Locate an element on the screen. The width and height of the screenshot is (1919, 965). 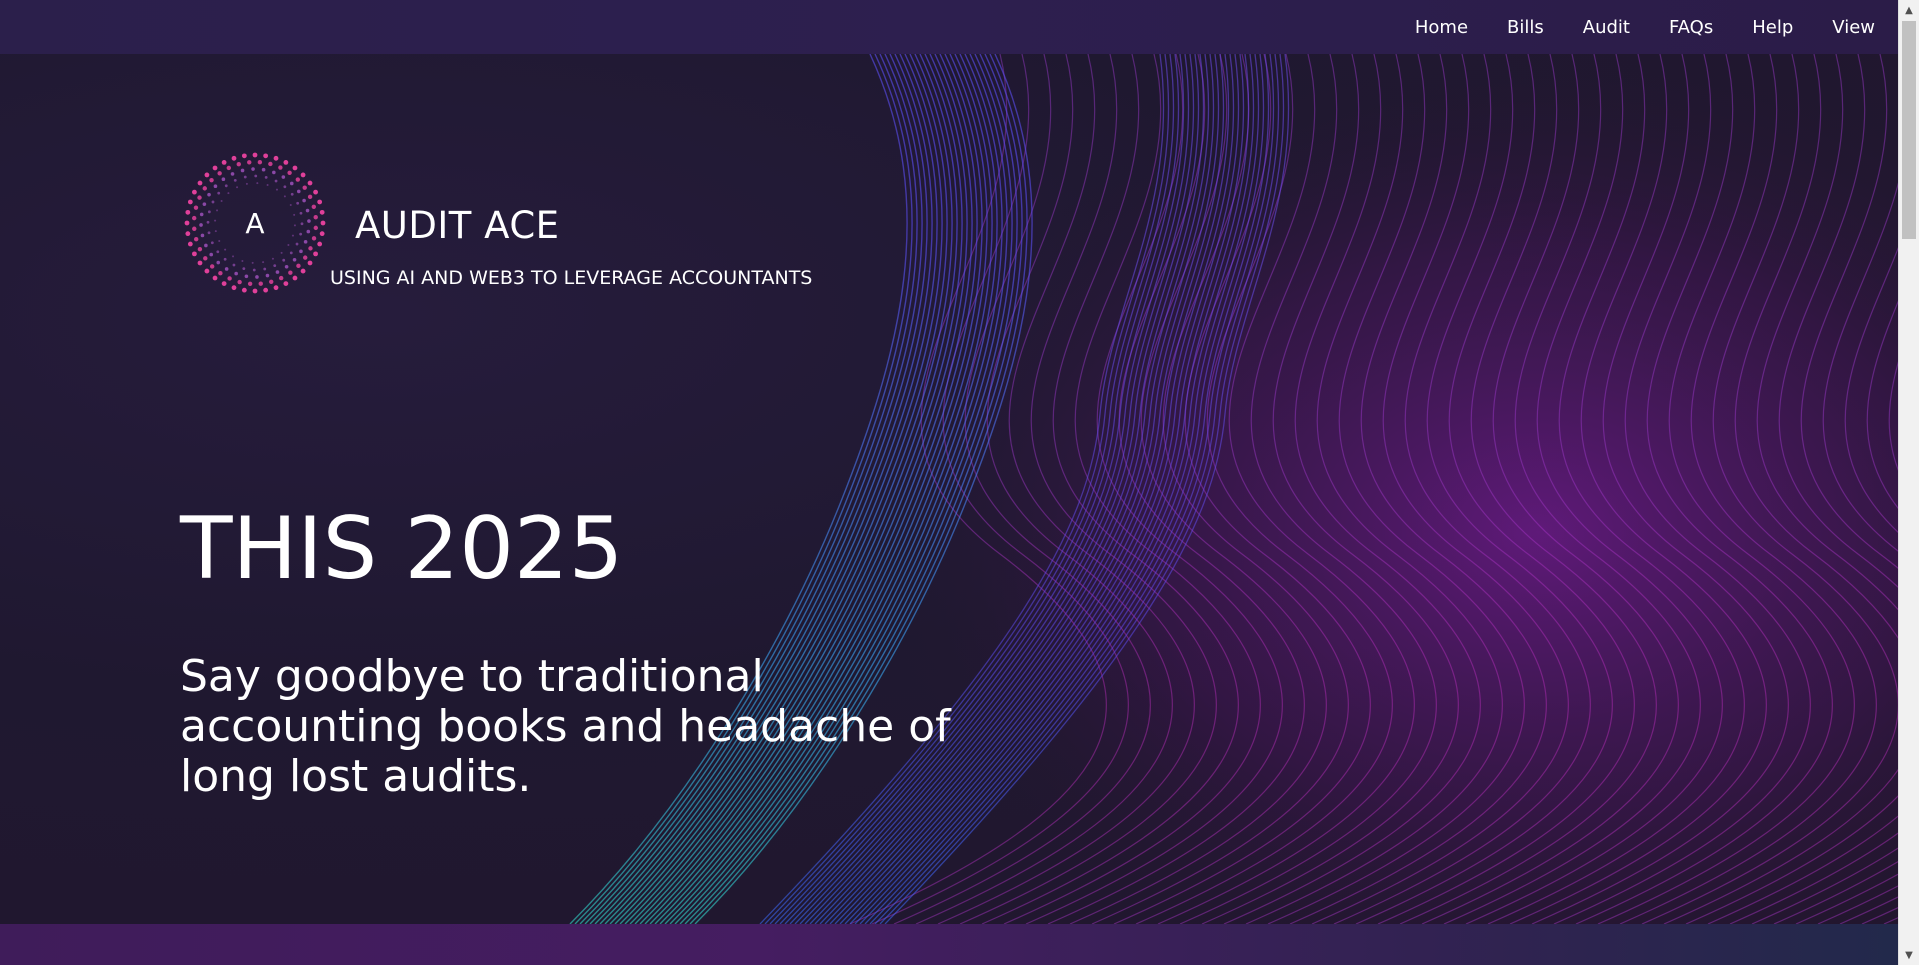
vertical-scrollbar: ▲ ▼ is located at coordinates (1908, 482).